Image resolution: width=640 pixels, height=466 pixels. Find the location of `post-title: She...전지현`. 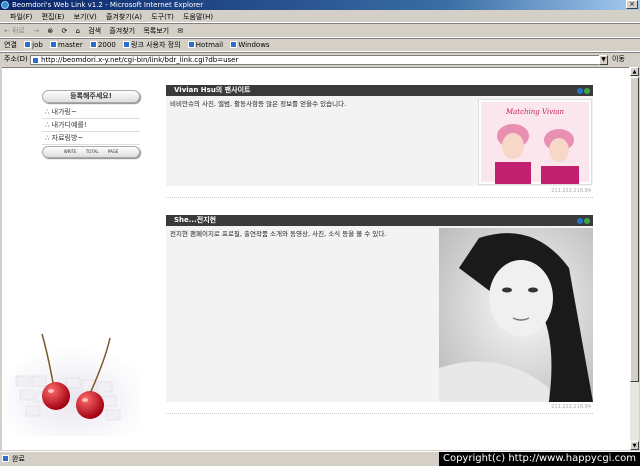

post-title: She...전지현 is located at coordinates (195, 220).